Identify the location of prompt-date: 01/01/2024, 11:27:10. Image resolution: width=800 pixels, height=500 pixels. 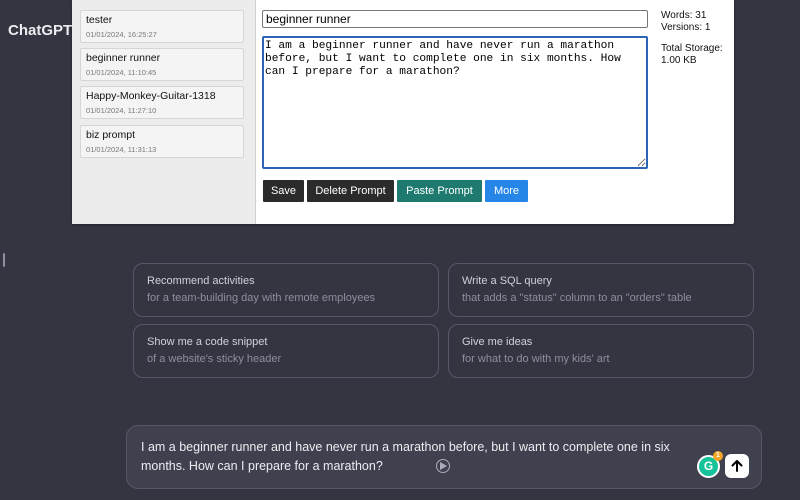
(121, 110).